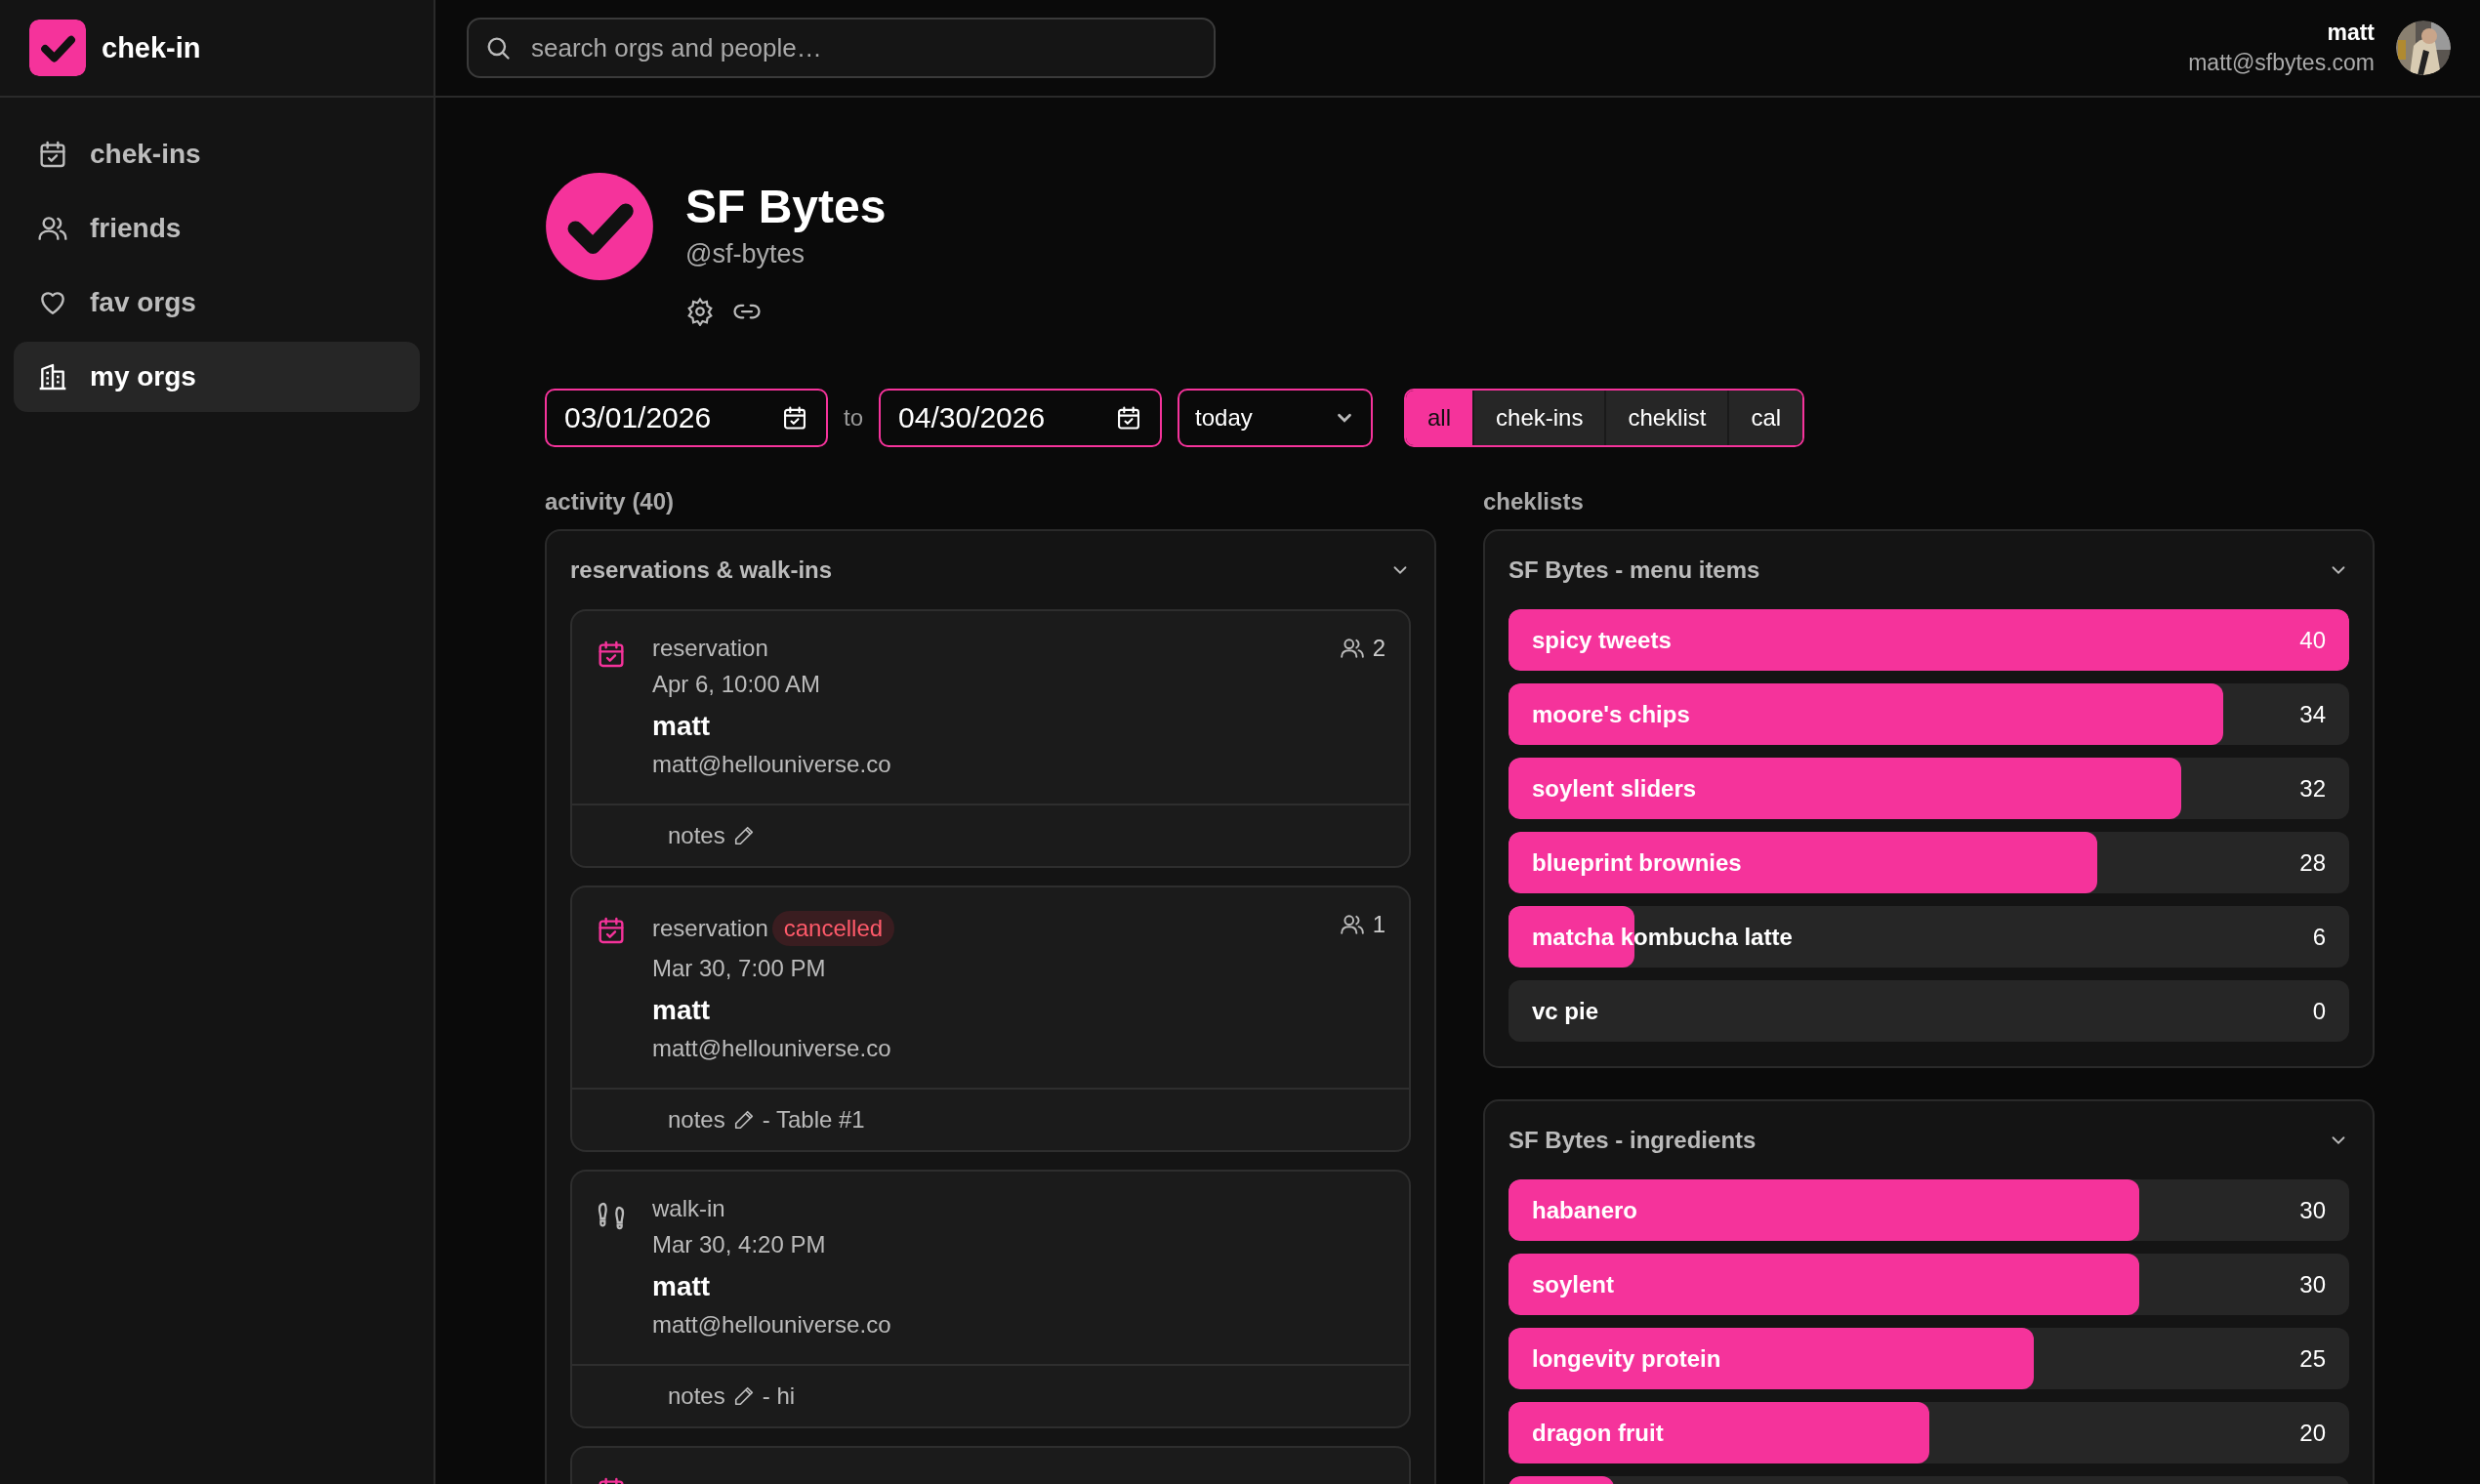  Describe the element at coordinates (1020, 418) in the screenshot. I see `end-date-field: 04/30/2026` at that location.